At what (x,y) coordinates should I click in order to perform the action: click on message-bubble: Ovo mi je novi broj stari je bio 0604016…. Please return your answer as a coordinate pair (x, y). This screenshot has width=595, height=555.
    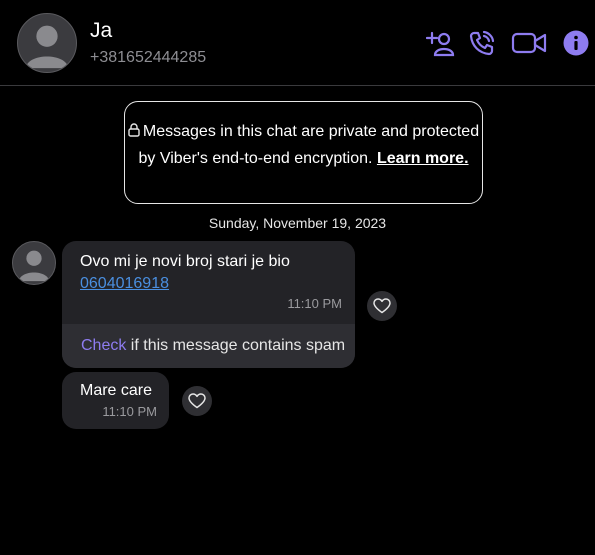
    Looking at the image, I should click on (208, 304).